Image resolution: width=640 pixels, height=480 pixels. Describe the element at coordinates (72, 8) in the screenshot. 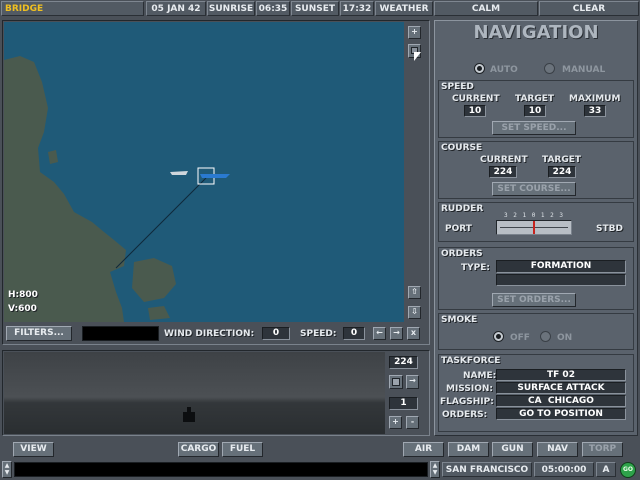

I see `app-title: BRIDGE` at that location.